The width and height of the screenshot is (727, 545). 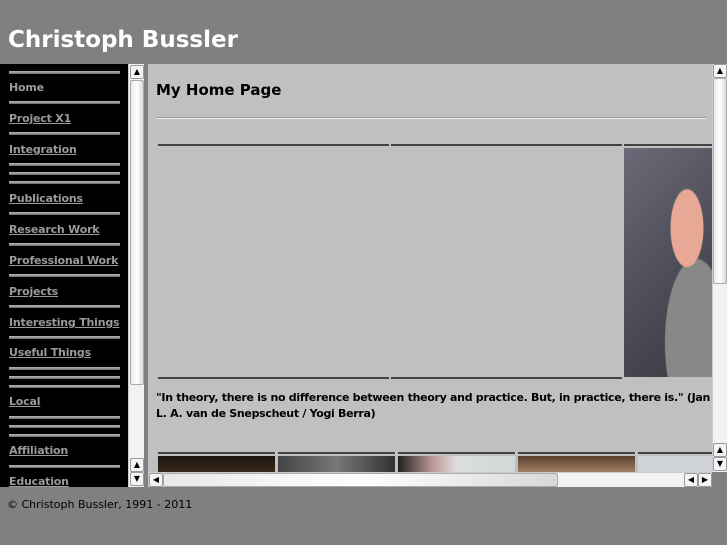 I want to click on nav-professional-work: Professional Work, so click(x=63, y=260).